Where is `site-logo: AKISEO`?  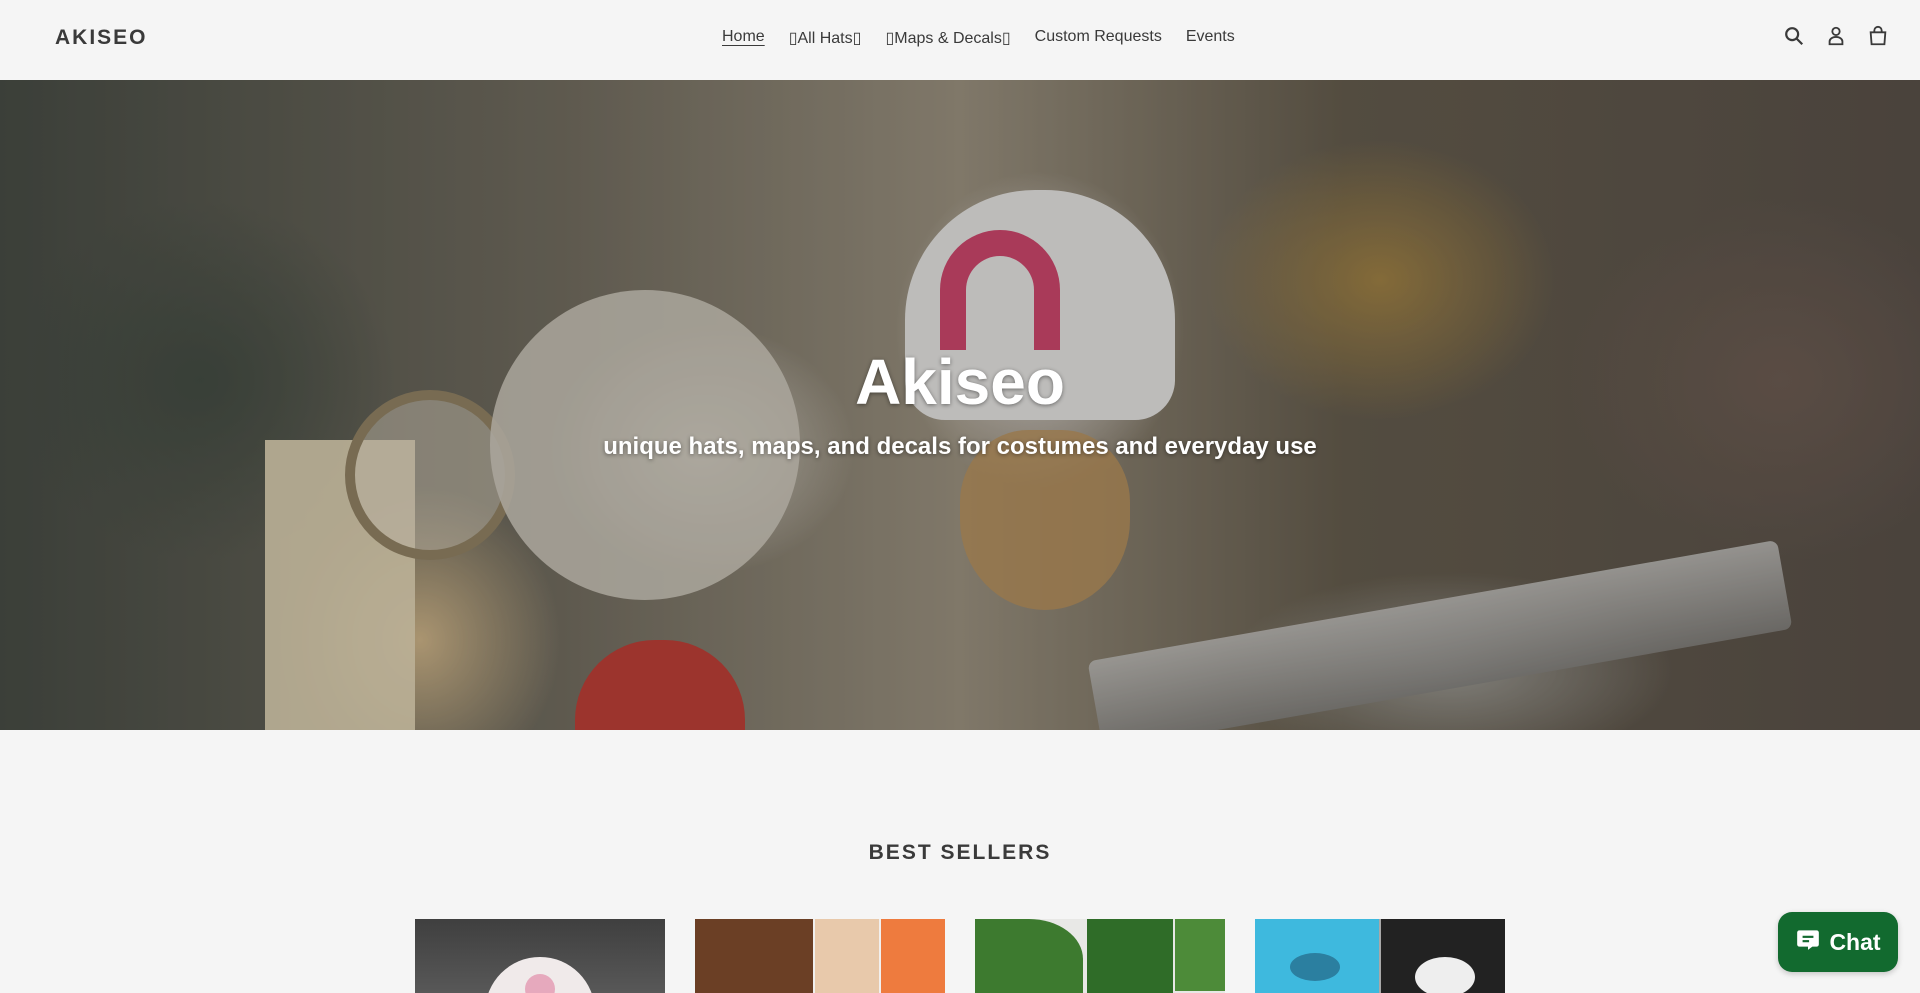
site-logo: AKISEO is located at coordinates (101, 38).